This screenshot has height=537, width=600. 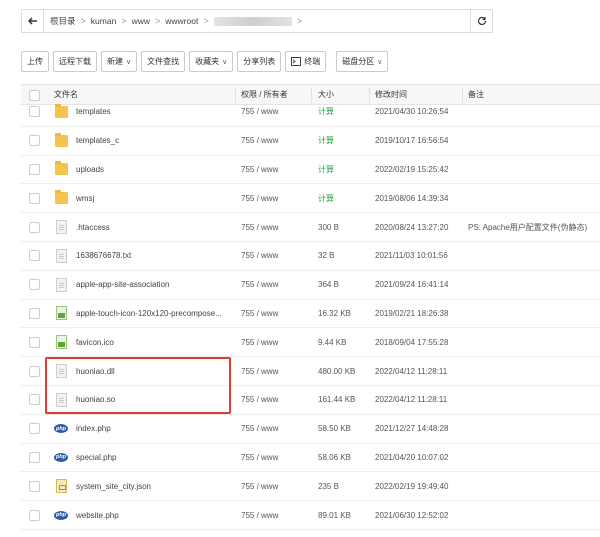 What do you see at coordinates (104, 21) in the screenshot?
I see `breadcrumb-kuman: kuman` at bounding box center [104, 21].